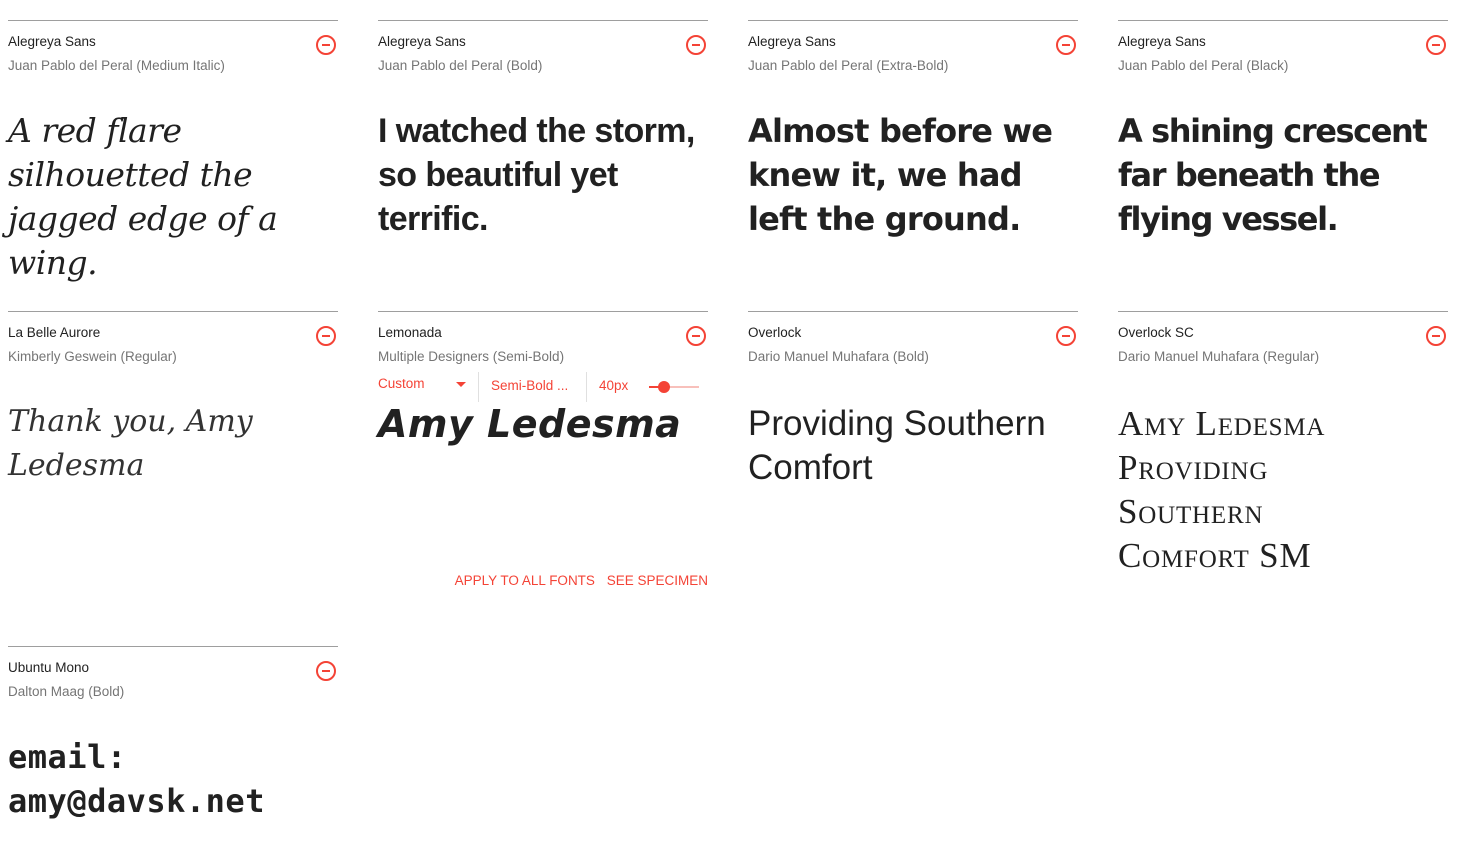 This screenshot has width=1465, height=841. Describe the element at coordinates (614, 385) in the screenshot. I see `font-size-value: 40px` at that location.